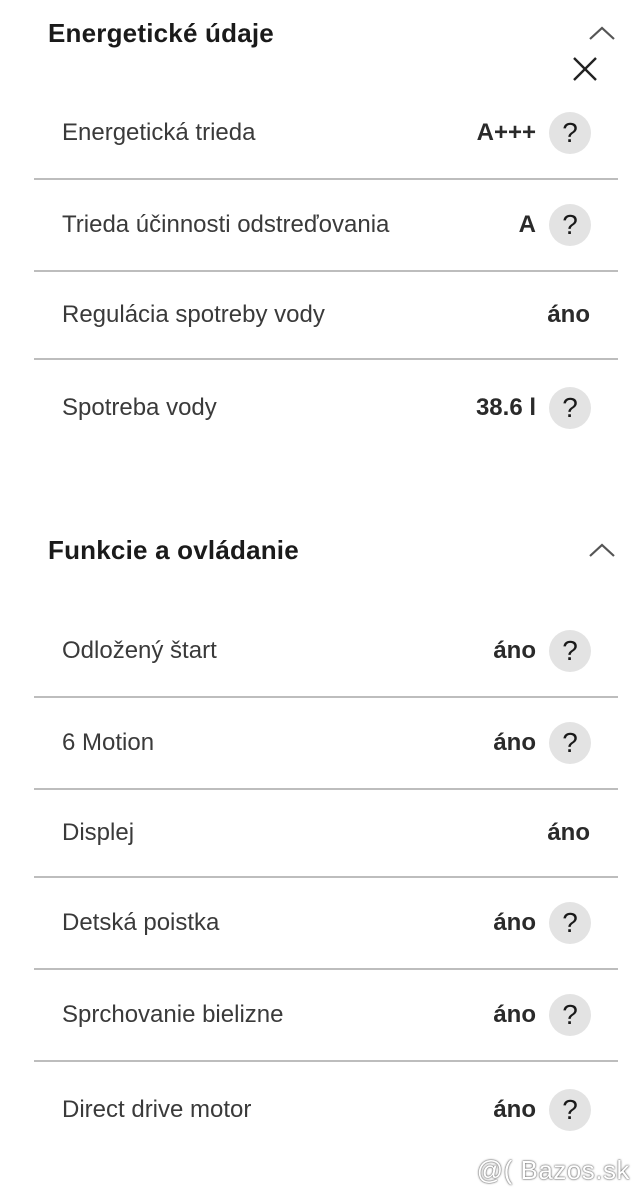 The width and height of the screenshot is (644, 1200). What do you see at coordinates (139, 407) in the screenshot?
I see `spec-label: Spotreba vody` at bounding box center [139, 407].